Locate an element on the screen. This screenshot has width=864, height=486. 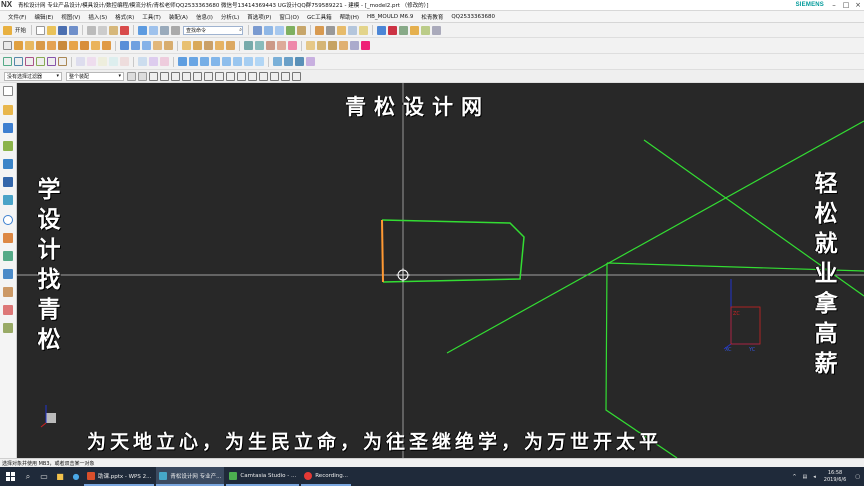
menu-file: 文件(F) is located at coordinates (17, 17).